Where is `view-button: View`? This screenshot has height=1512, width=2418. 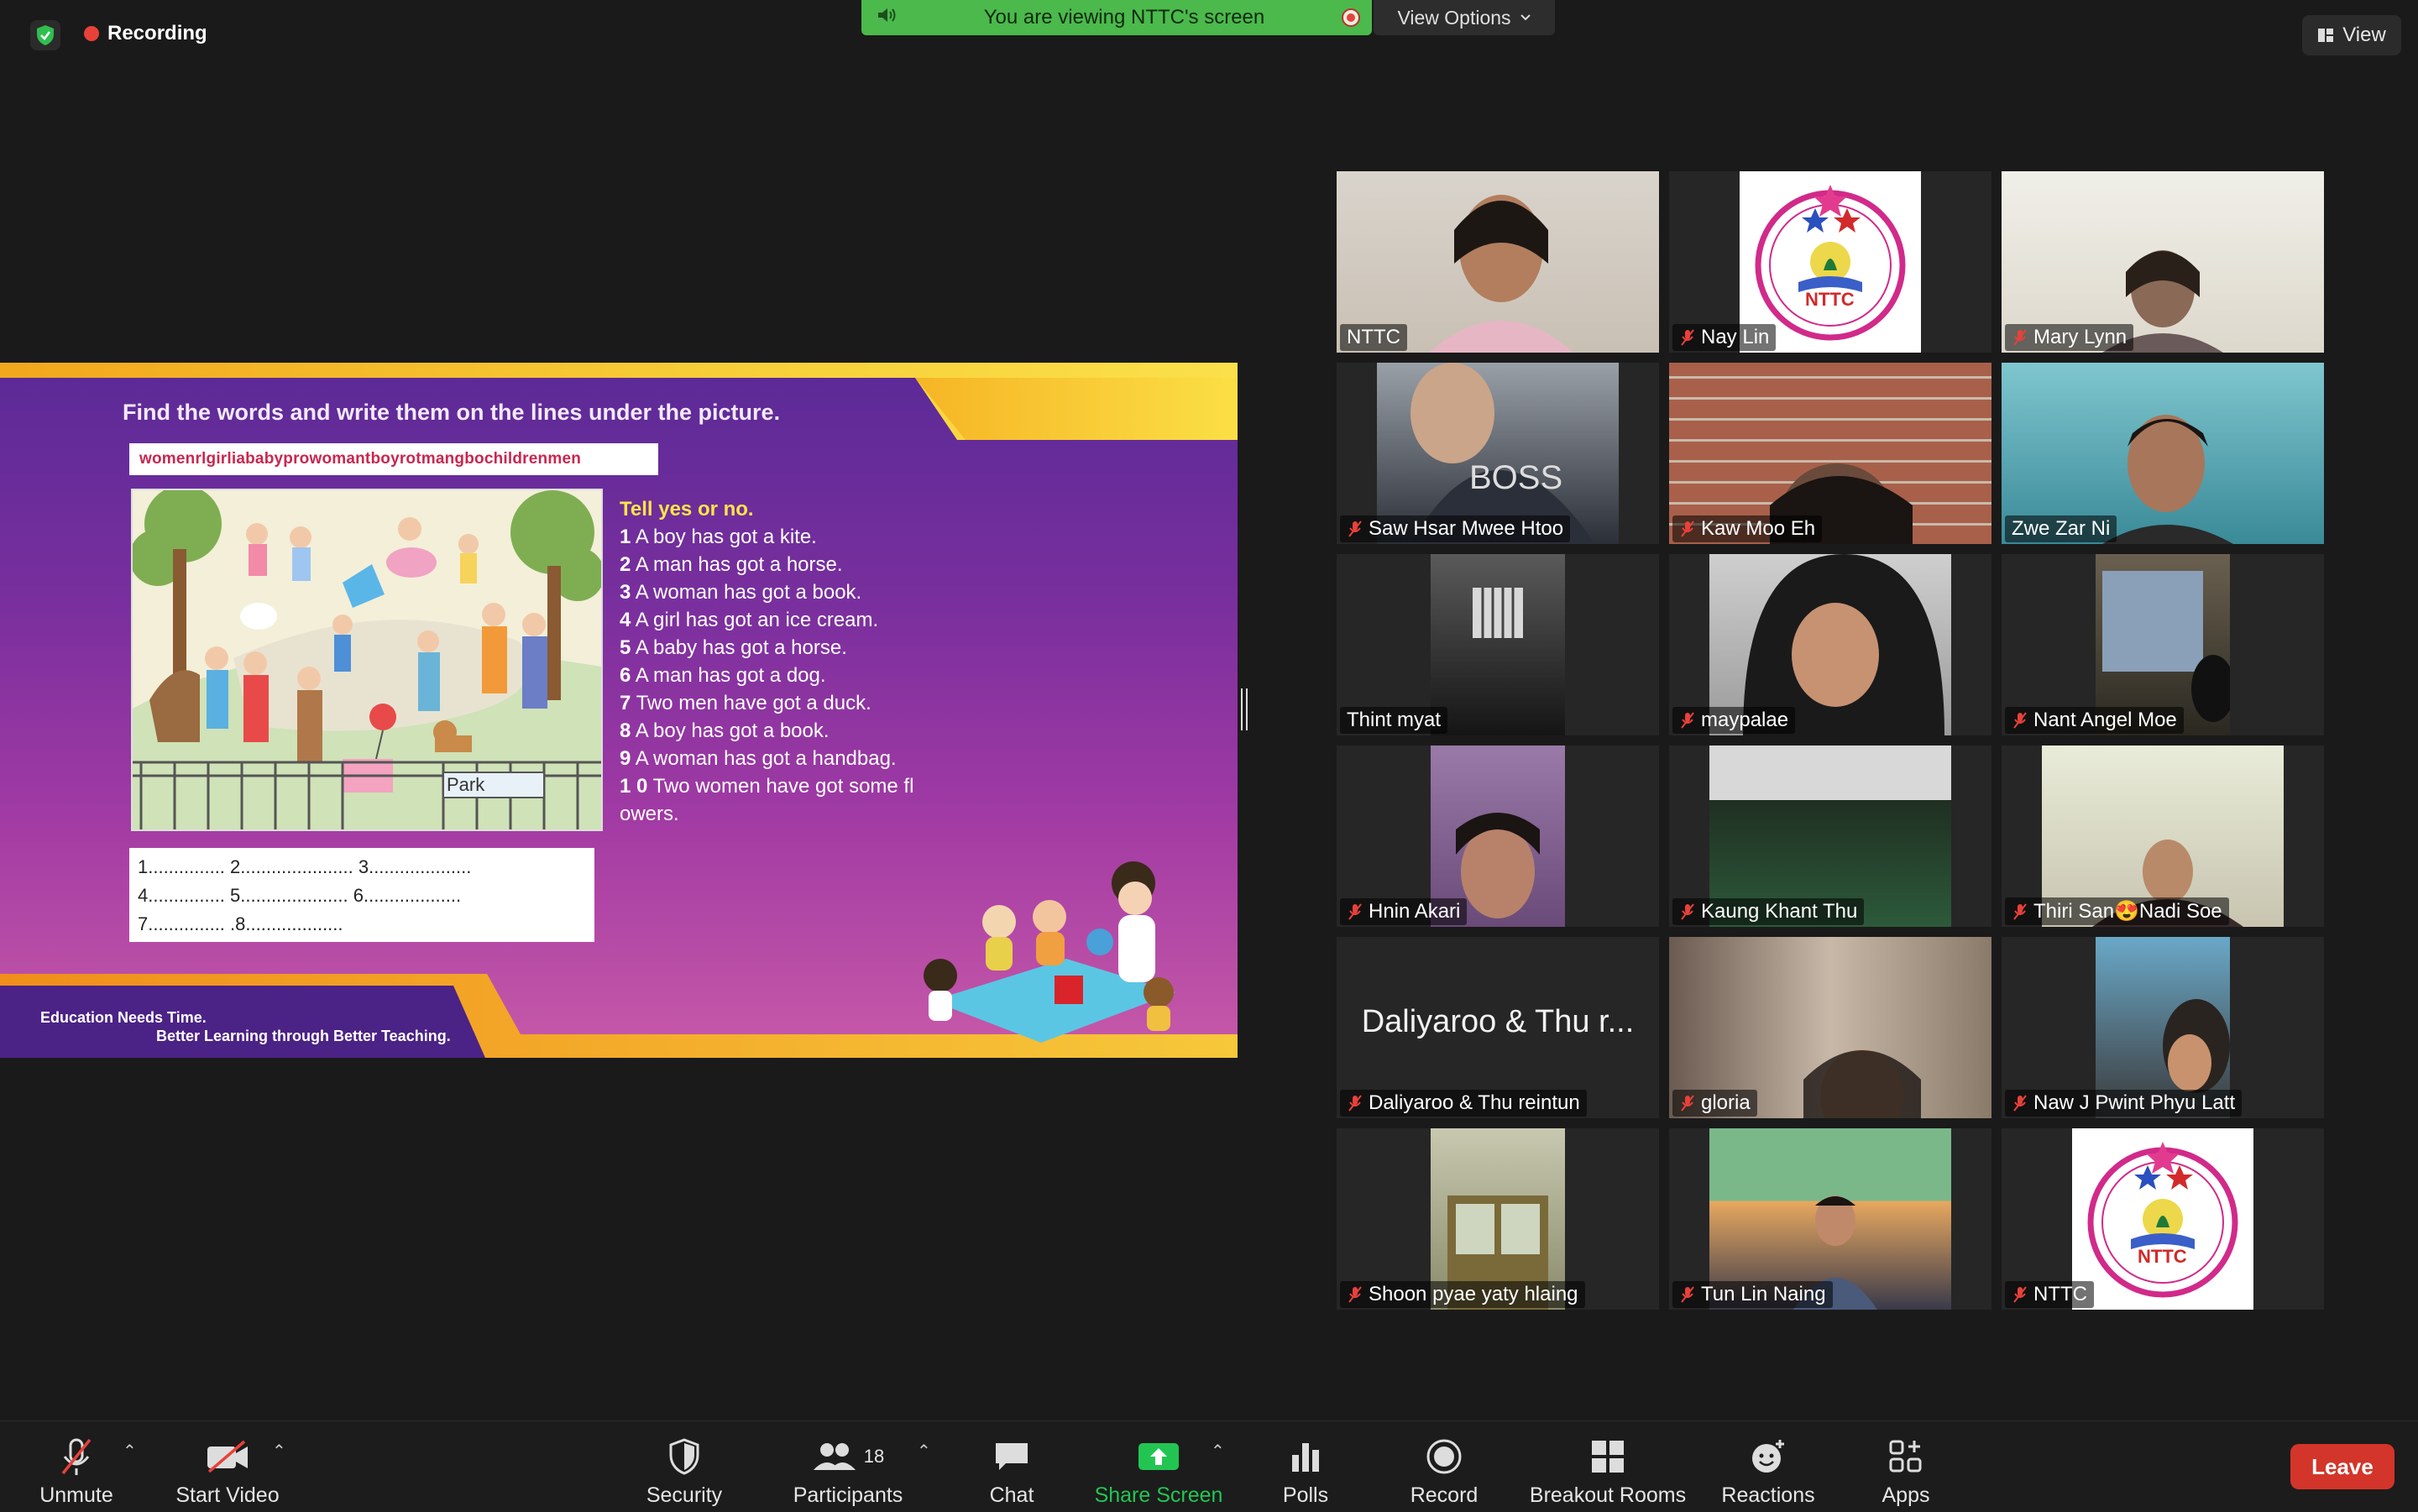 view-button: View is located at coordinates (2351, 35).